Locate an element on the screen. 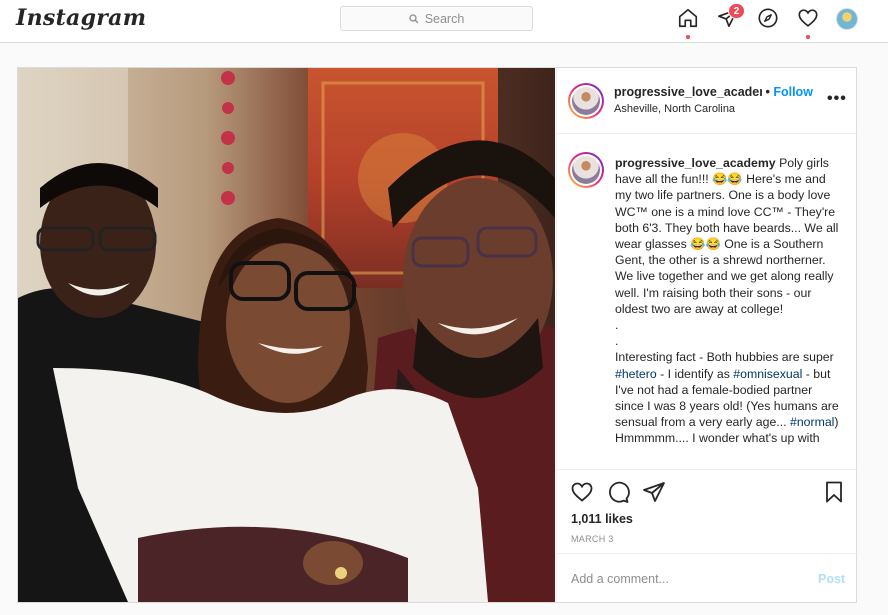 The width and height of the screenshot is (888, 615). home-button is located at coordinates (688, 23).